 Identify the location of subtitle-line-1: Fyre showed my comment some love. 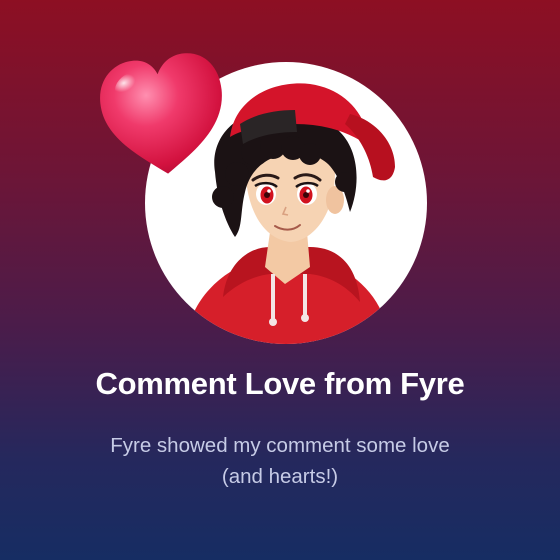
(280, 445).